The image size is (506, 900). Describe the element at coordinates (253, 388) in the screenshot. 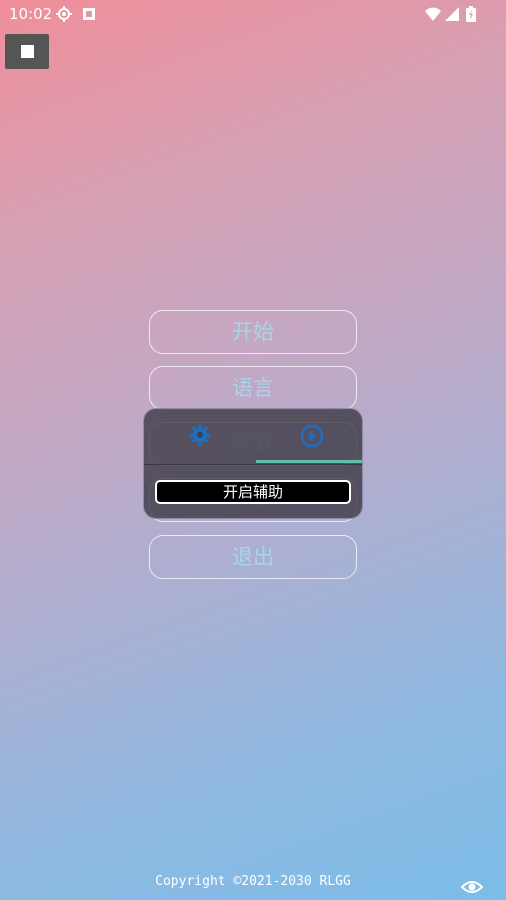

I see `language-button: 语言` at that location.